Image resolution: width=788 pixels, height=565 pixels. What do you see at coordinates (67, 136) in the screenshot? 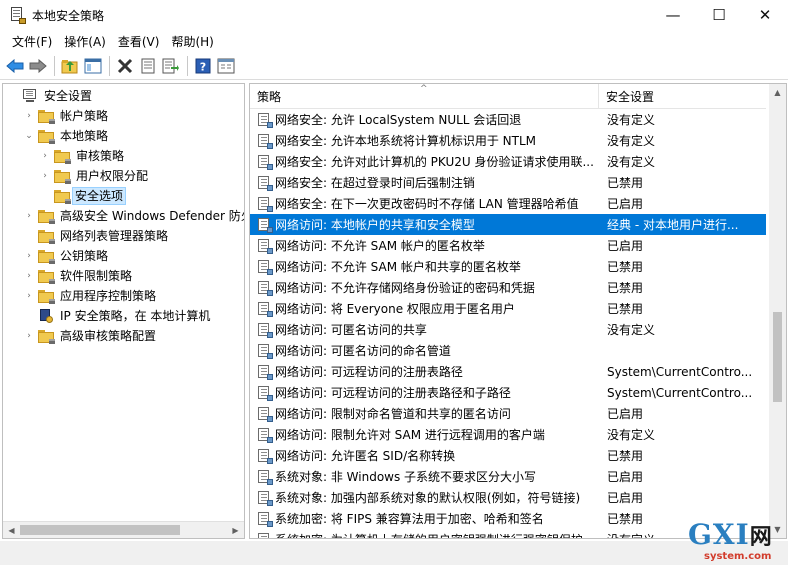
I see `tree-item: ⌄ 本地策略` at bounding box center [67, 136].